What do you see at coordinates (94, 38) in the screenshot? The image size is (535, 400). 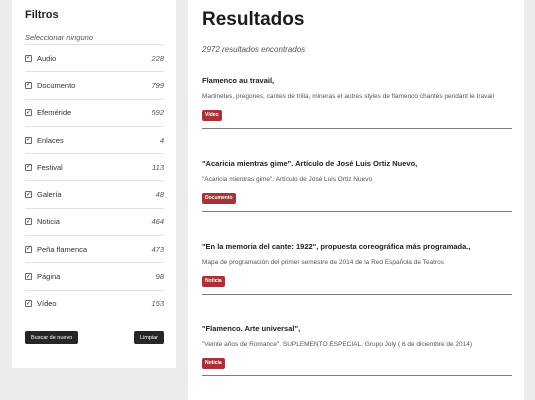 I see `select-none-link: Seleccionar ninguno` at bounding box center [94, 38].